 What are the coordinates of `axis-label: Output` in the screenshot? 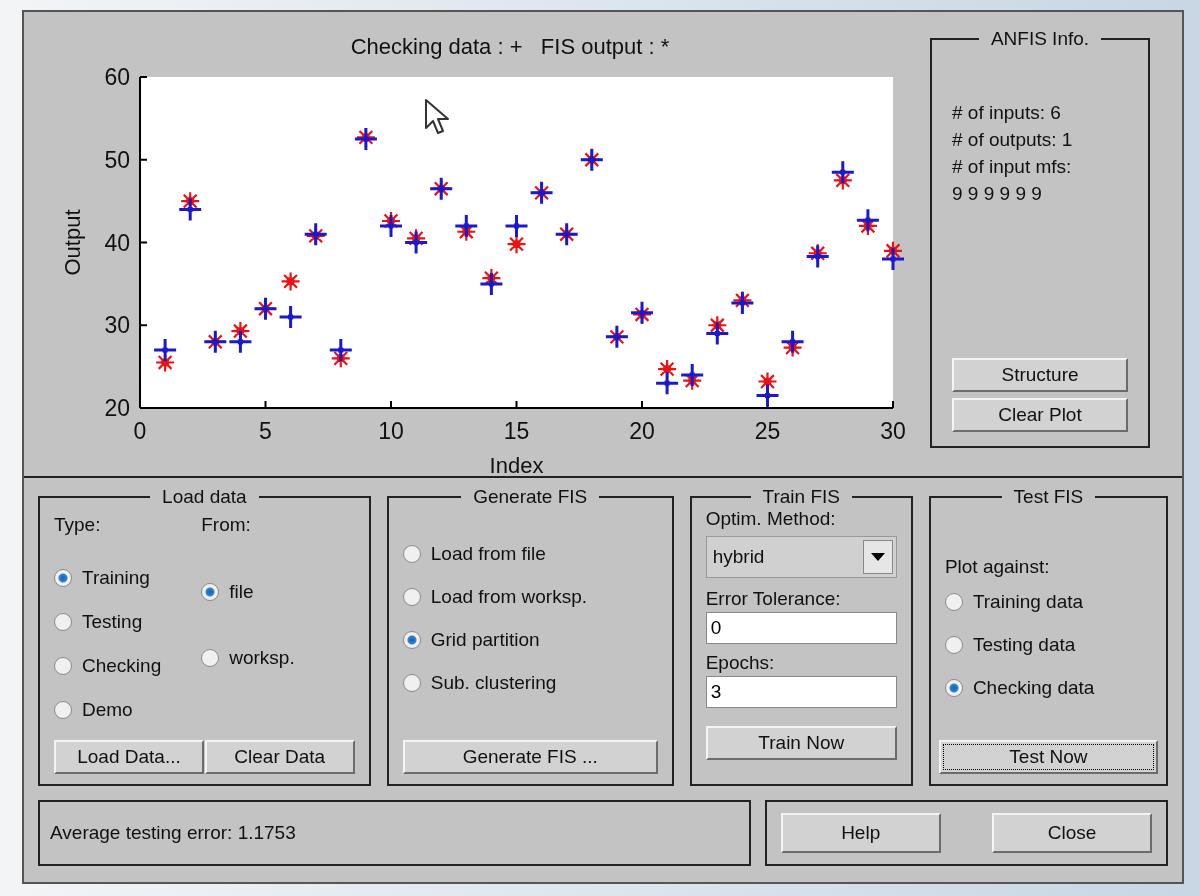 It's located at (72, 242).